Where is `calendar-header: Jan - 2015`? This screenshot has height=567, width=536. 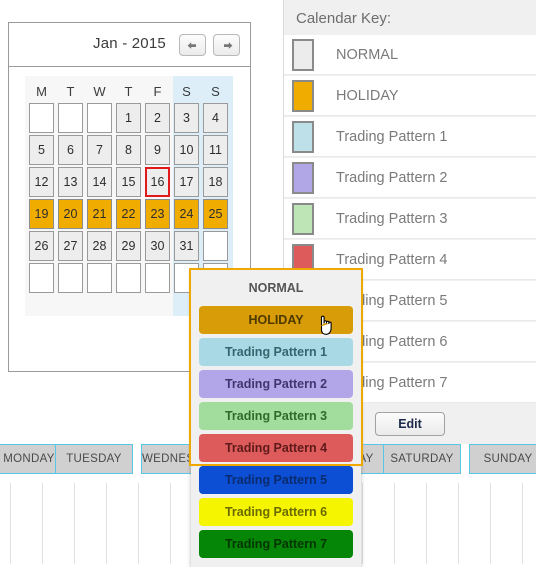
calendar-header: Jan - 2015 is located at coordinates (129, 45).